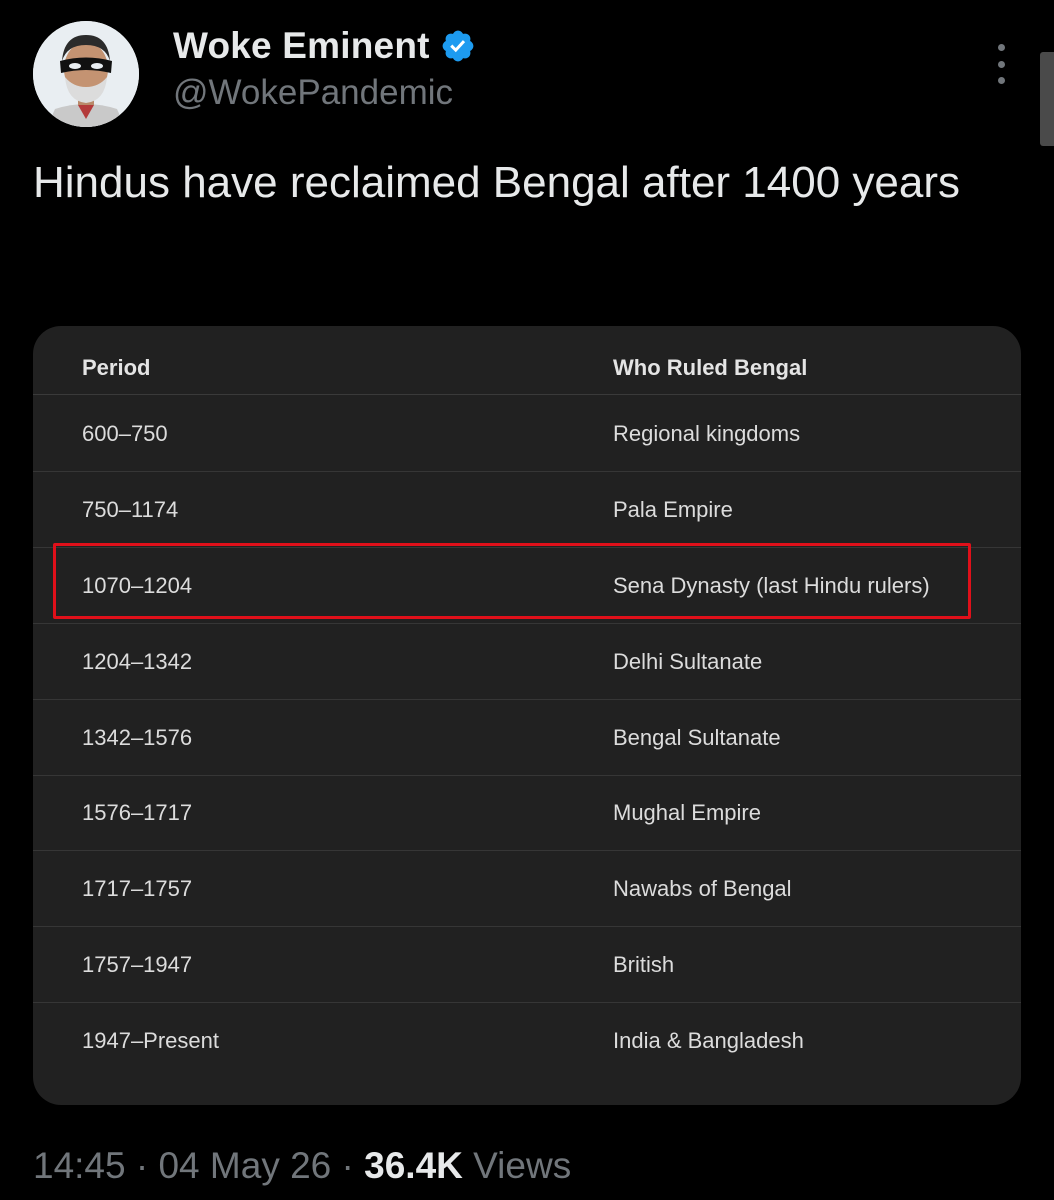  What do you see at coordinates (697, 737) in the screenshot?
I see `table-cell-ruler: Bengal Sultanate` at bounding box center [697, 737].